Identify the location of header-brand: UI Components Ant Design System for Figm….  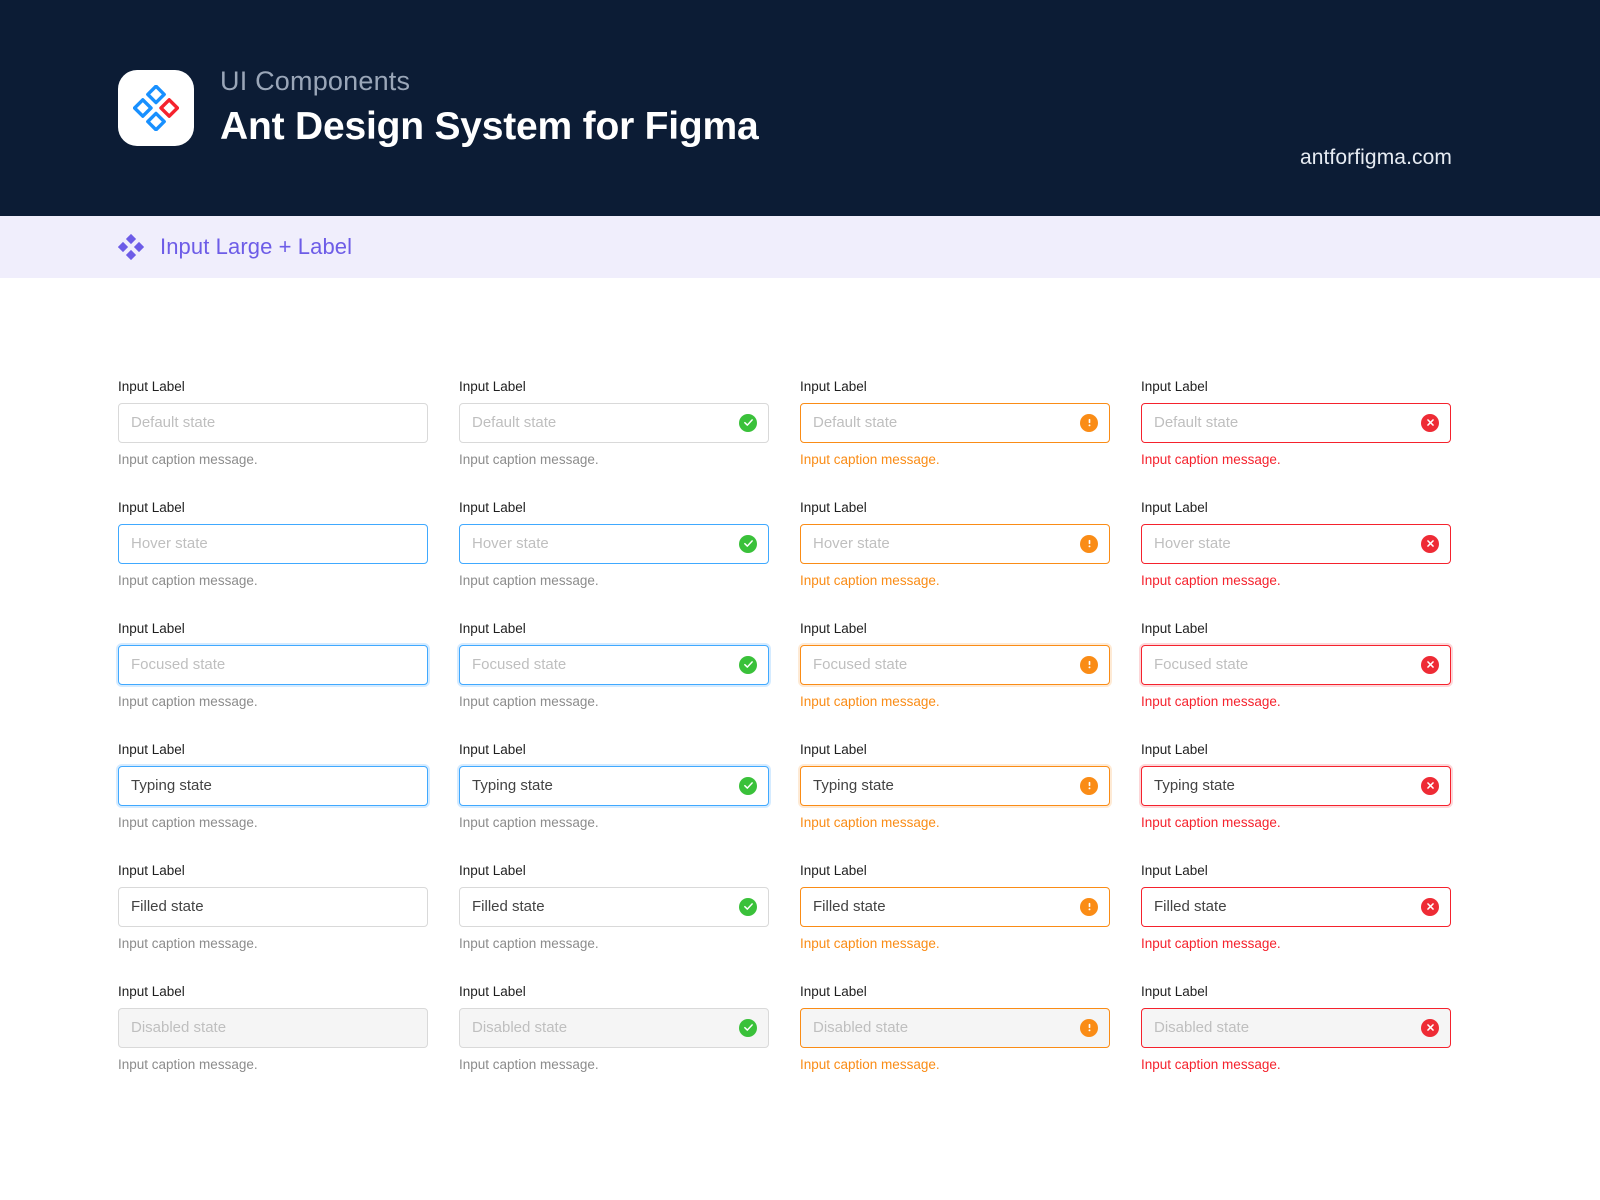
(438, 108).